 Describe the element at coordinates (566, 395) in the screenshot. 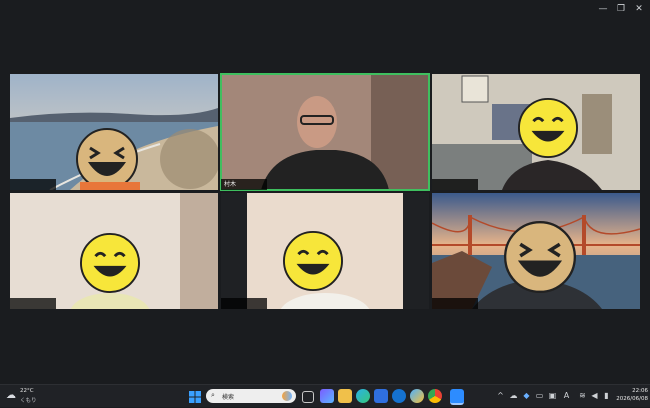

I see `ime-indicator: A` at that location.